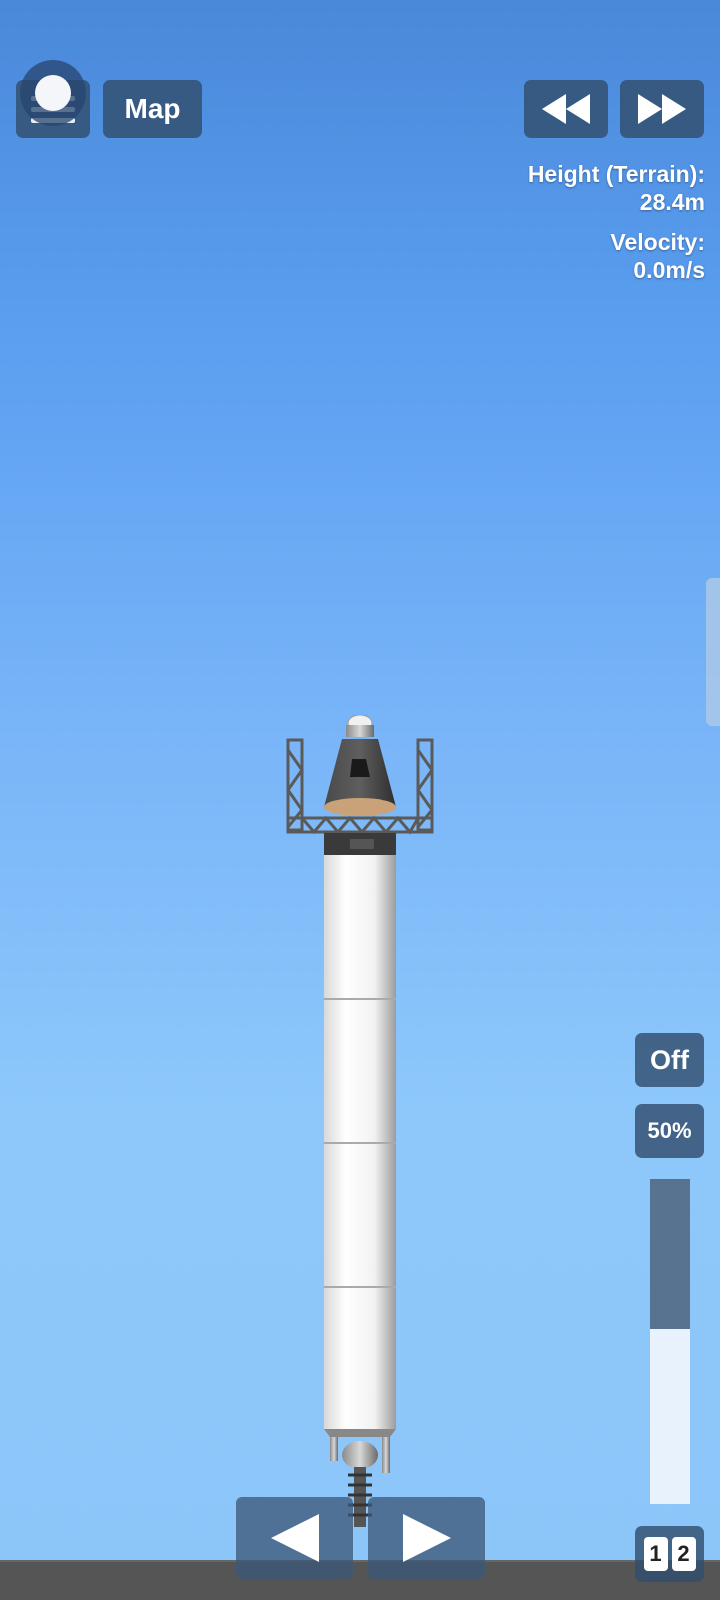 The image size is (720, 1600). I want to click on triangle-left-icon, so click(294, 1538).